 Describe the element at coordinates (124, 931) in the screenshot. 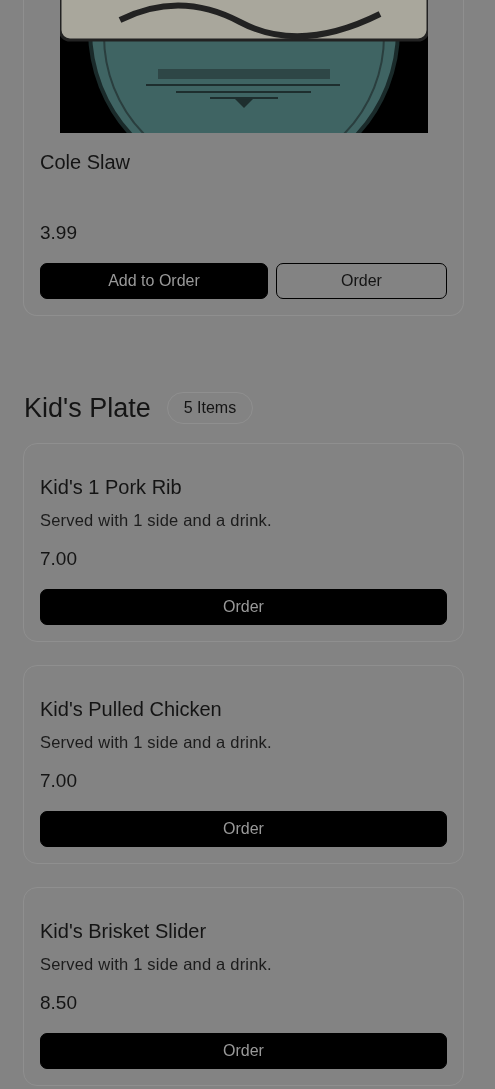

I see `item-name: Kid's Brisket Slider` at that location.